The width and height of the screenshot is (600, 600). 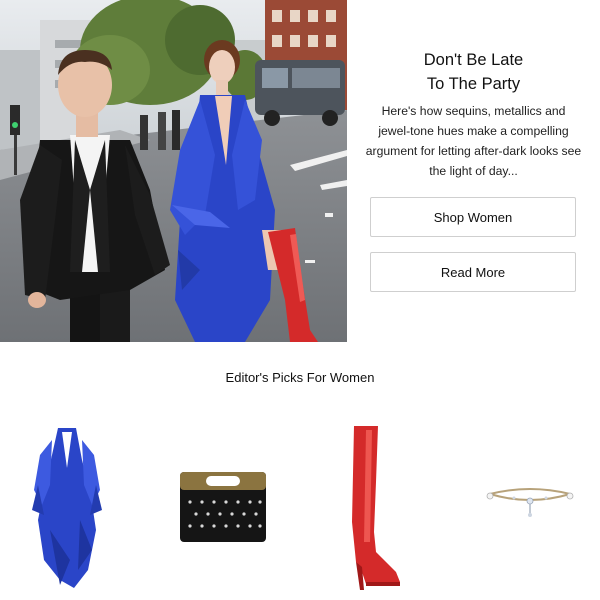 What do you see at coordinates (473, 272) in the screenshot?
I see `read-more-button: Read More` at bounding box center [473, 272].